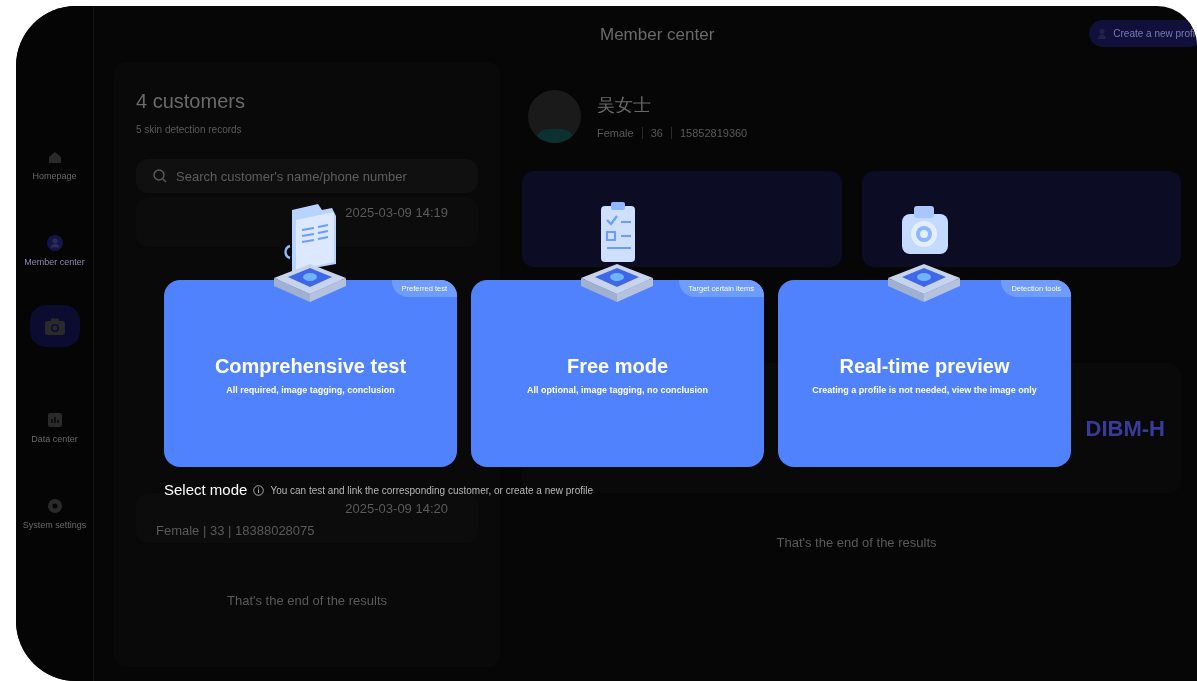 The image size is (1197, 681). I want to click on page-title: Member center, so click(657, 35).